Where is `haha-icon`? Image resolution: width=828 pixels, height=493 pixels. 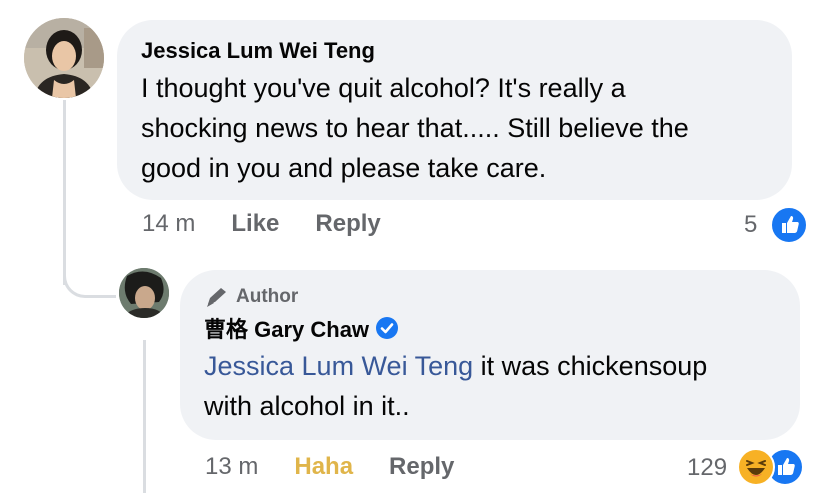 haha-icon is located at coordinates (756, 467).